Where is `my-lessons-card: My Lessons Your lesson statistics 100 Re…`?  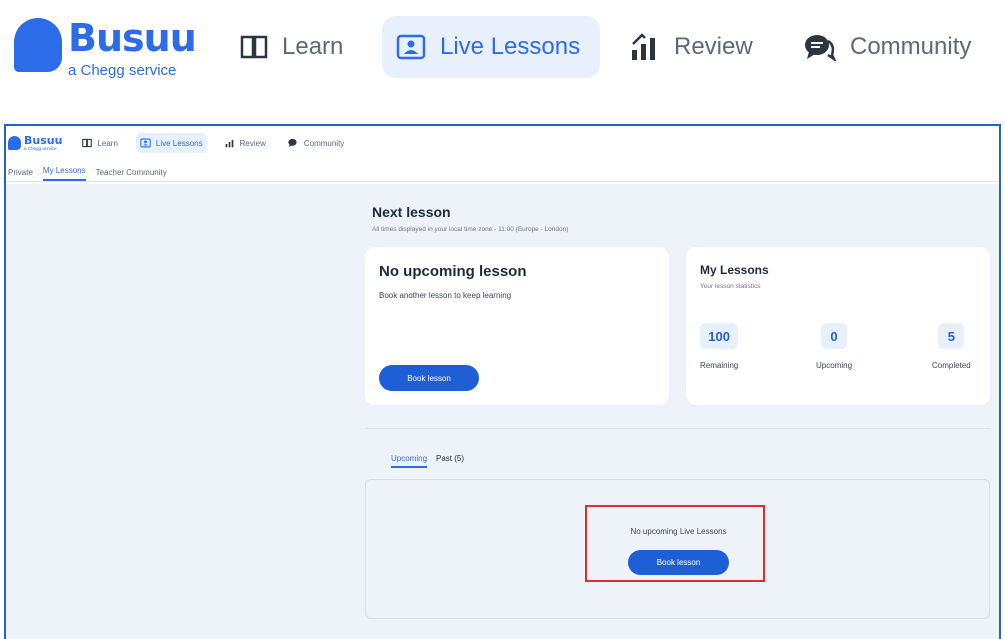 my-lessons-card: My Lessons Your lesson statistics 100 Re… is located at coordinates (838, 326).